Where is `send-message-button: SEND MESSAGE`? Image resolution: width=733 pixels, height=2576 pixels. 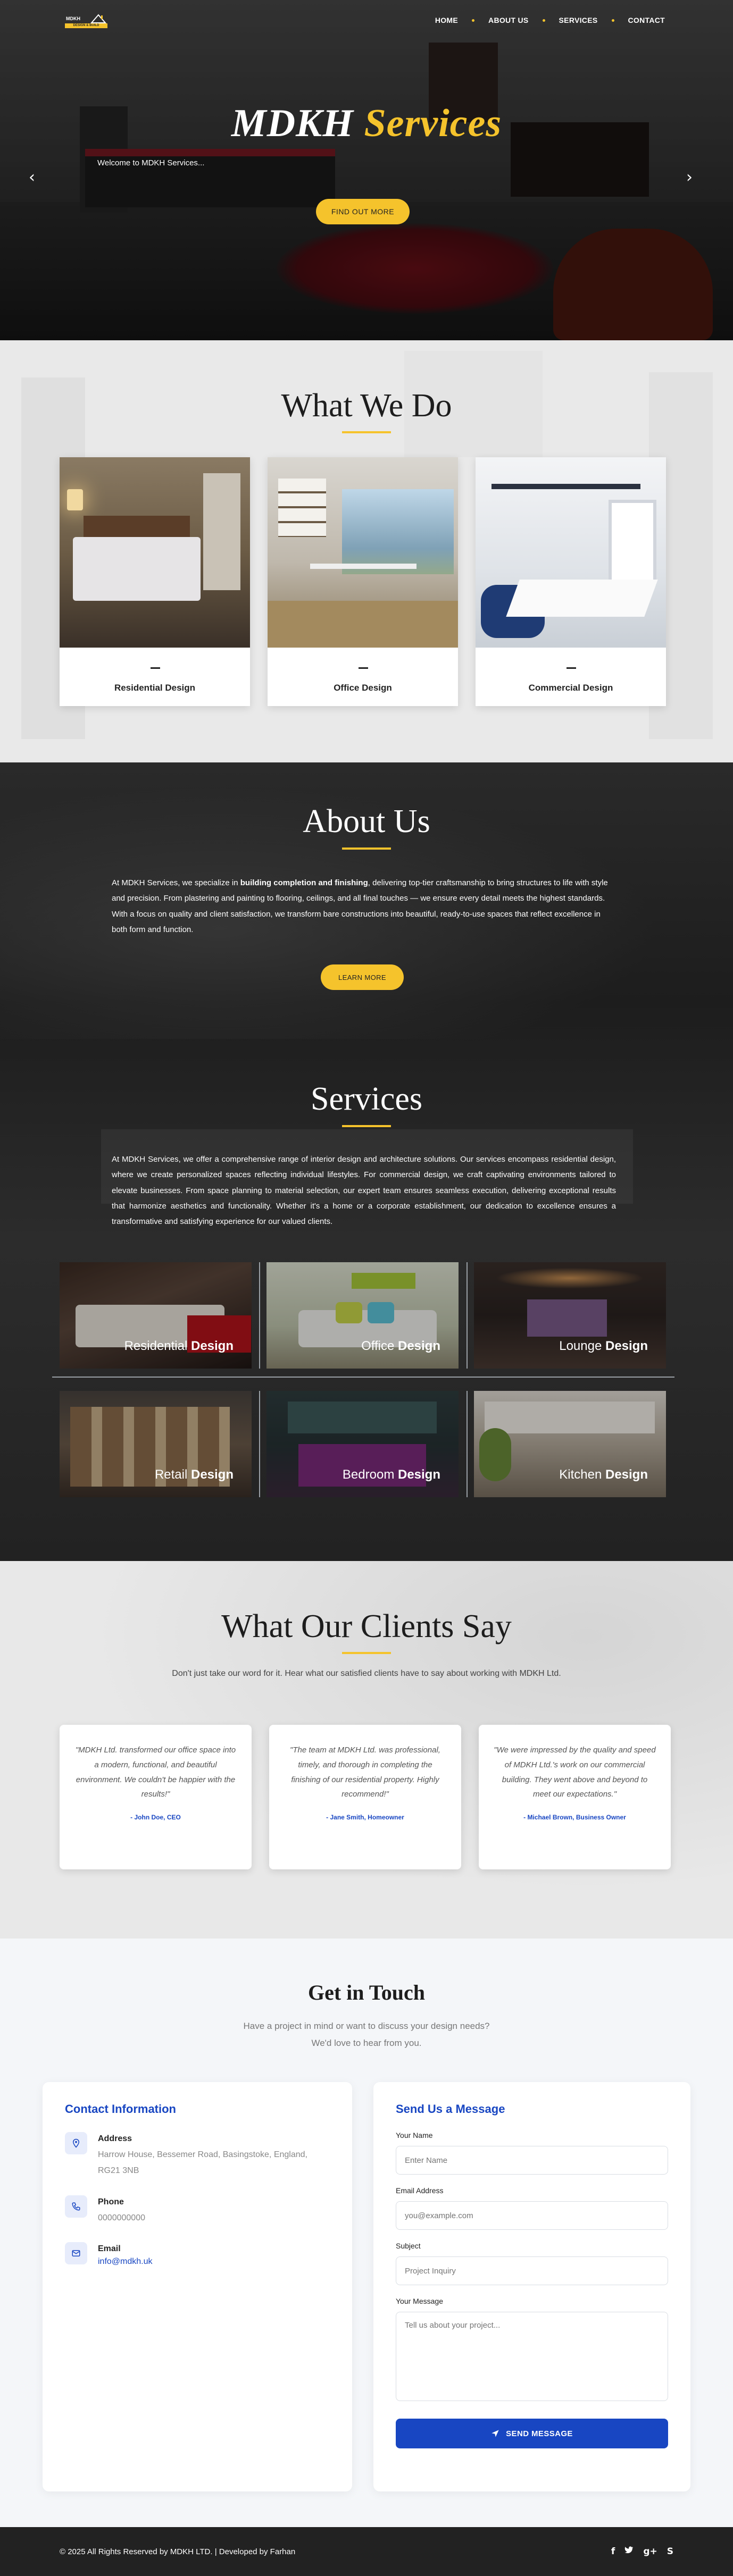
send-message-button: SEND MESSAGE is located at coordinates (532, 2433).